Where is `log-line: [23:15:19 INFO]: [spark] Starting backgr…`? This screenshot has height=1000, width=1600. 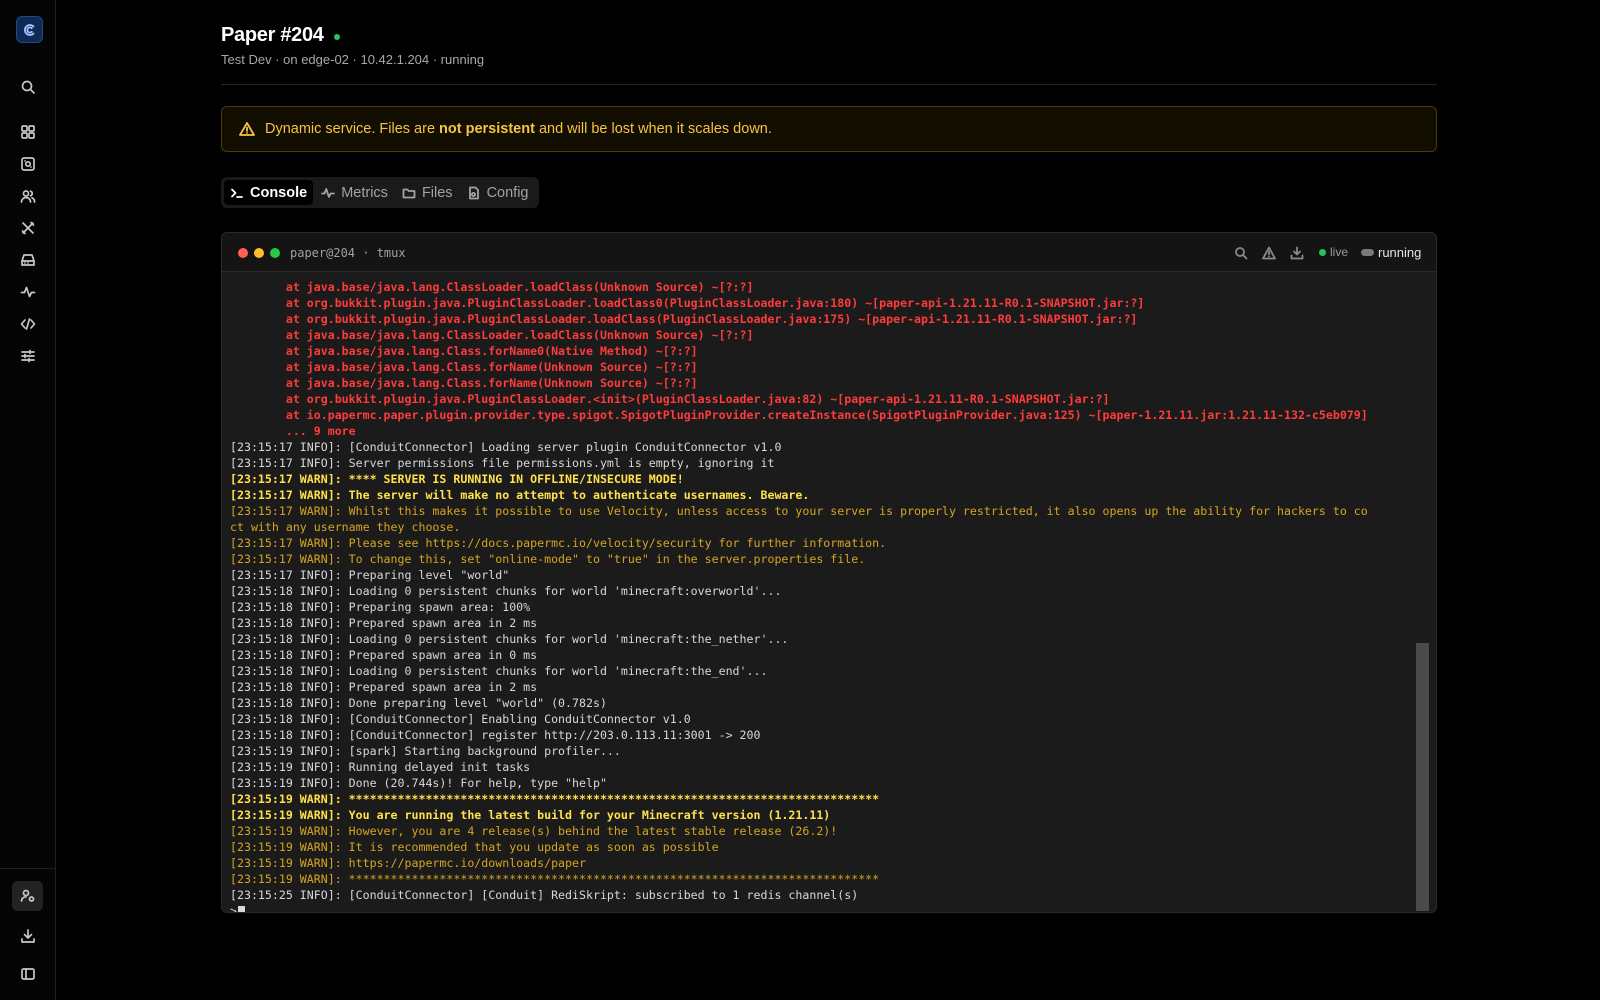
log-line: [23:15:19 INFO]: [spark] Starting backgr… is located at coordinates (425, 751).